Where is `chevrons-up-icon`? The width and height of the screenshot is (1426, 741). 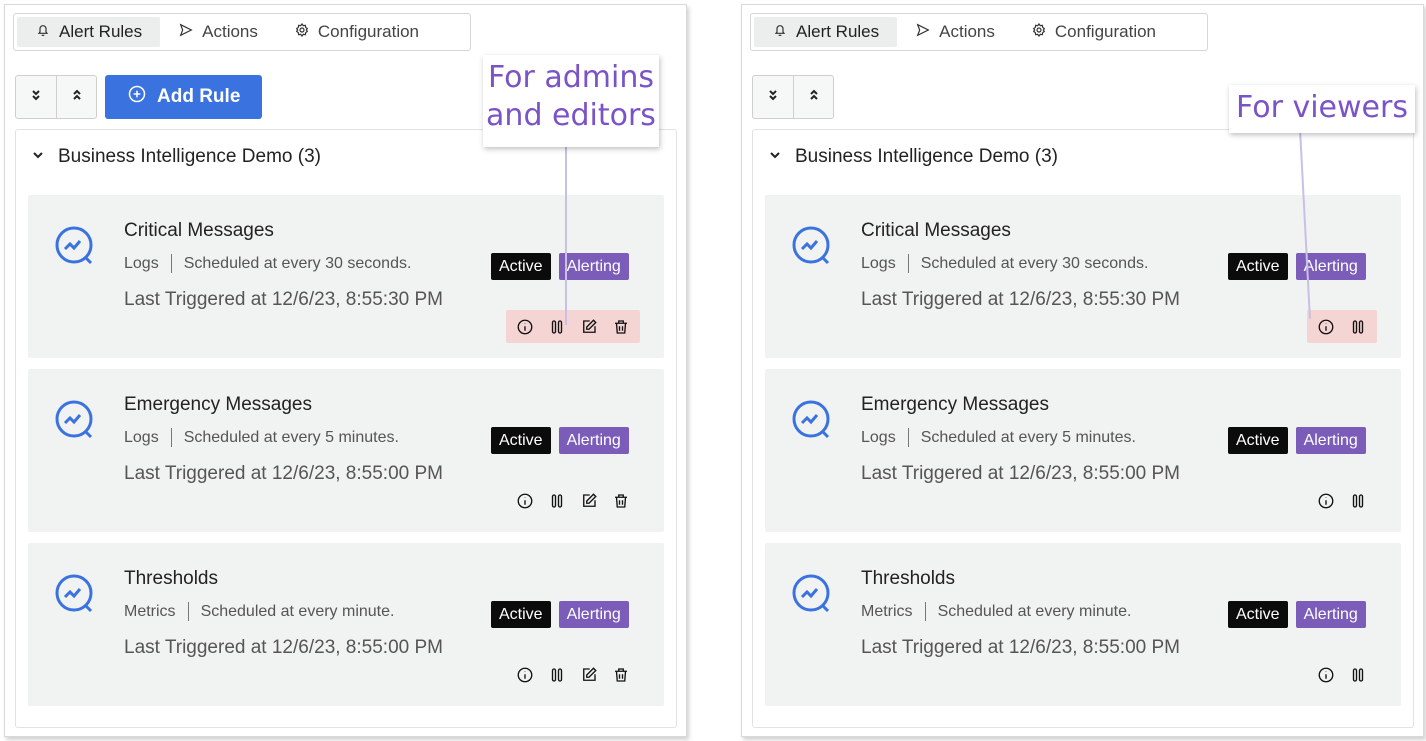
chevrons-up-icon is located at coordinates (77, 97).